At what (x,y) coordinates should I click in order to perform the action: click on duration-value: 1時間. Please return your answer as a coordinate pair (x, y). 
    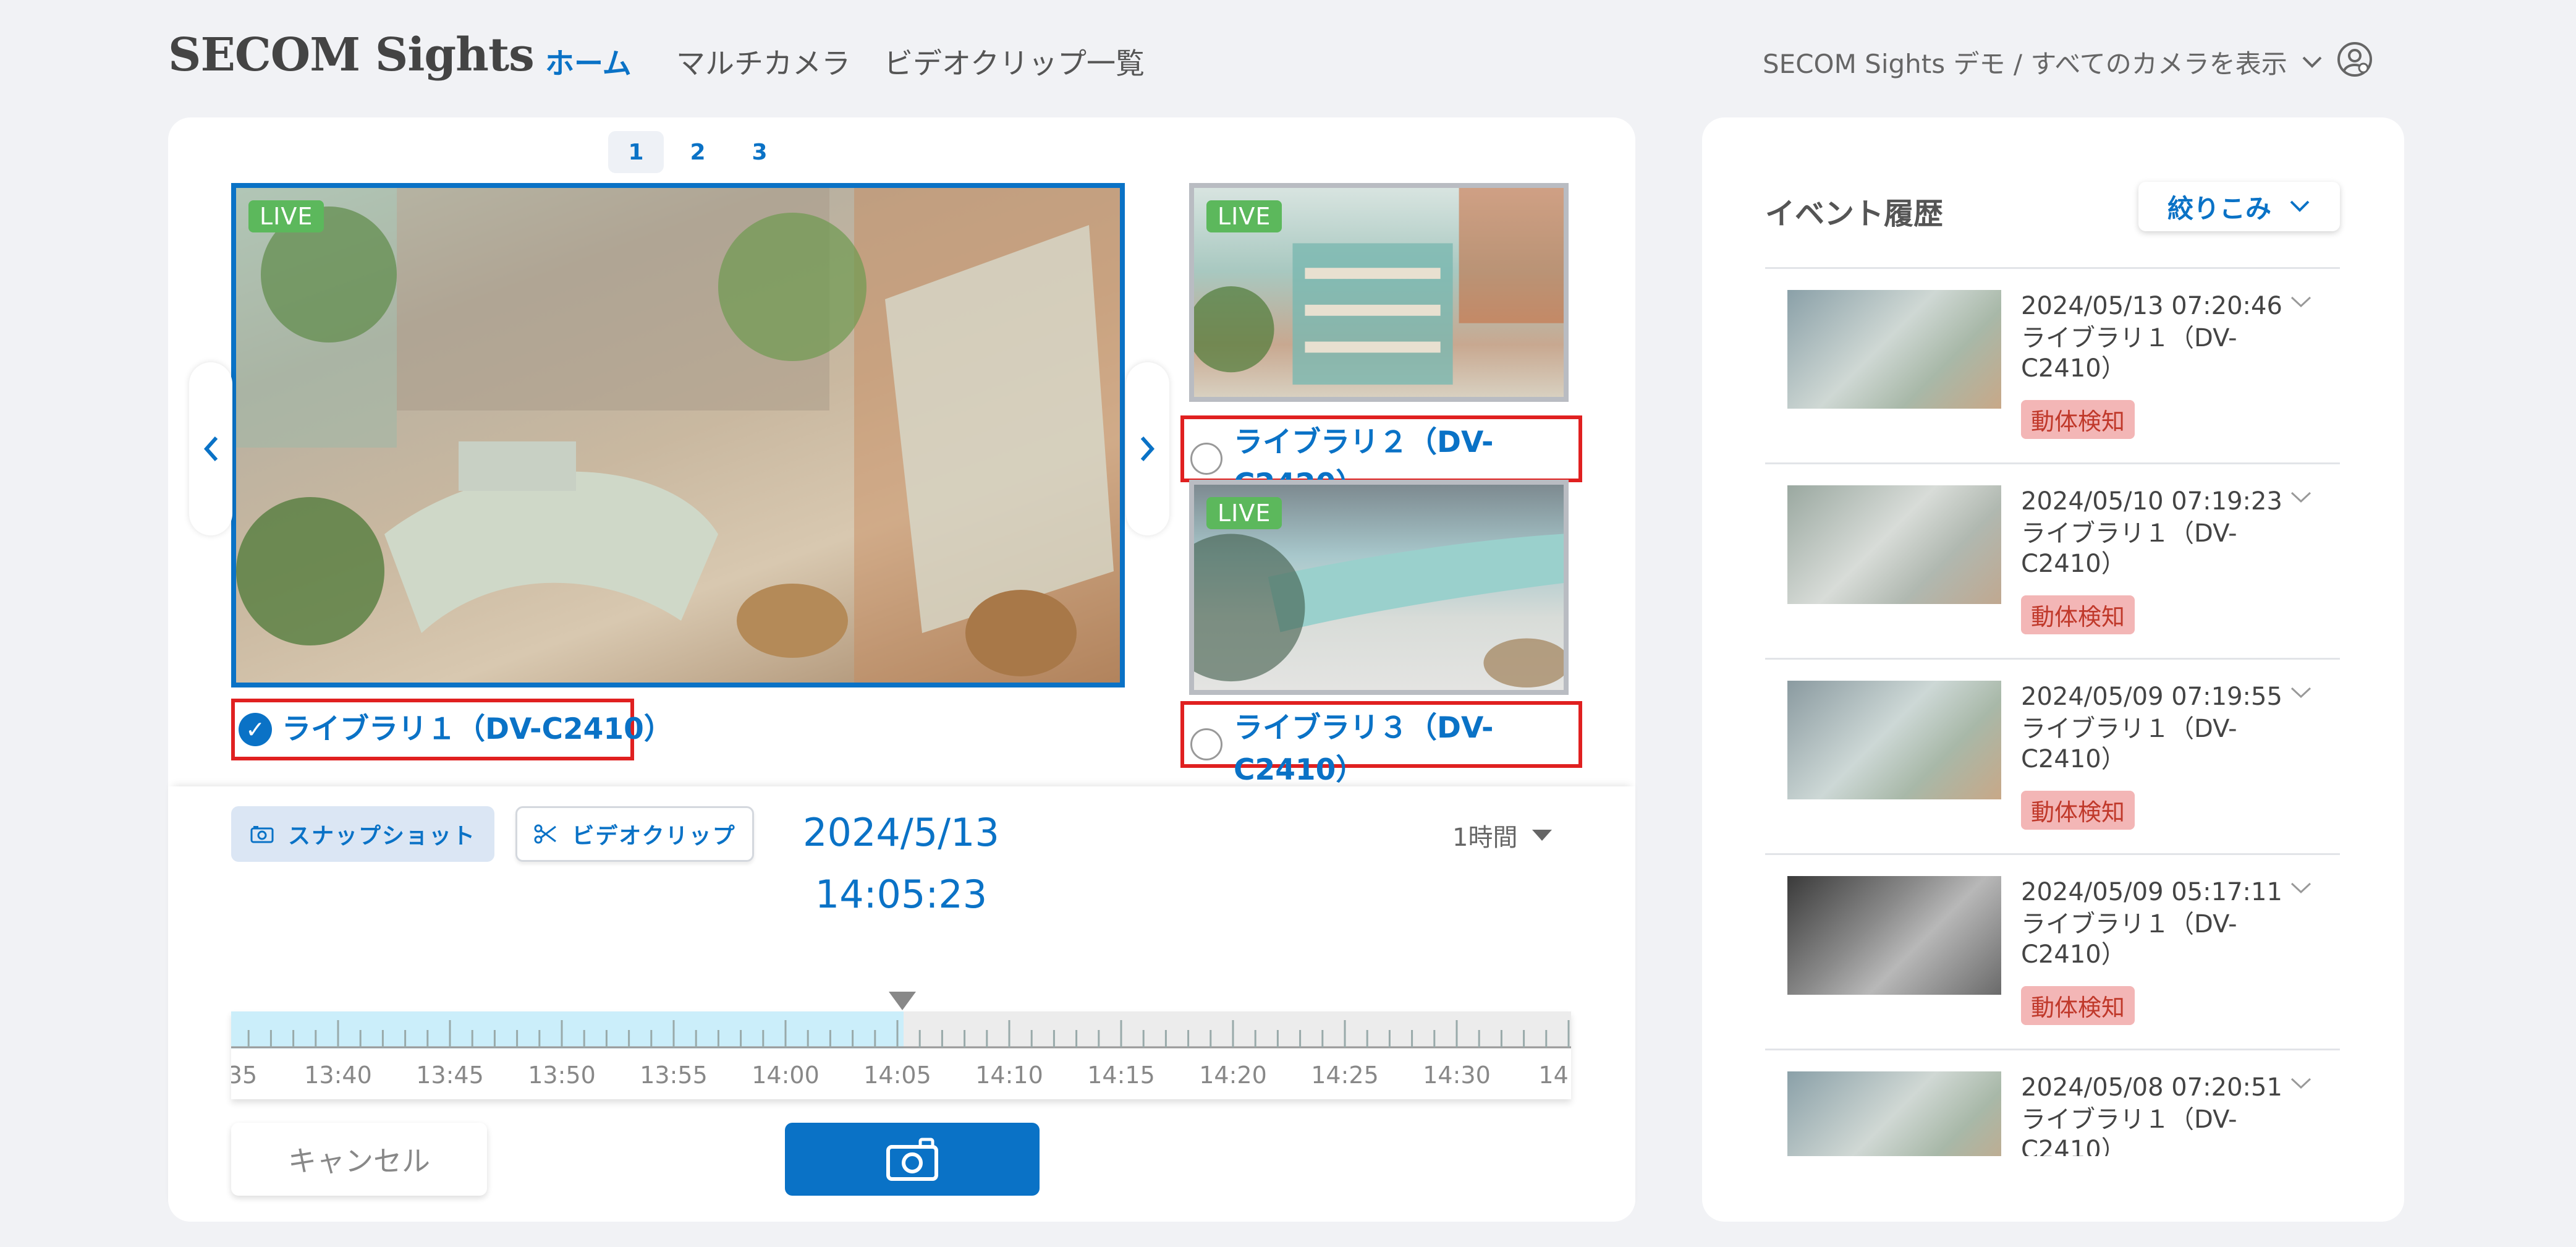
    Looking at the image, I should click on (1485, 838).